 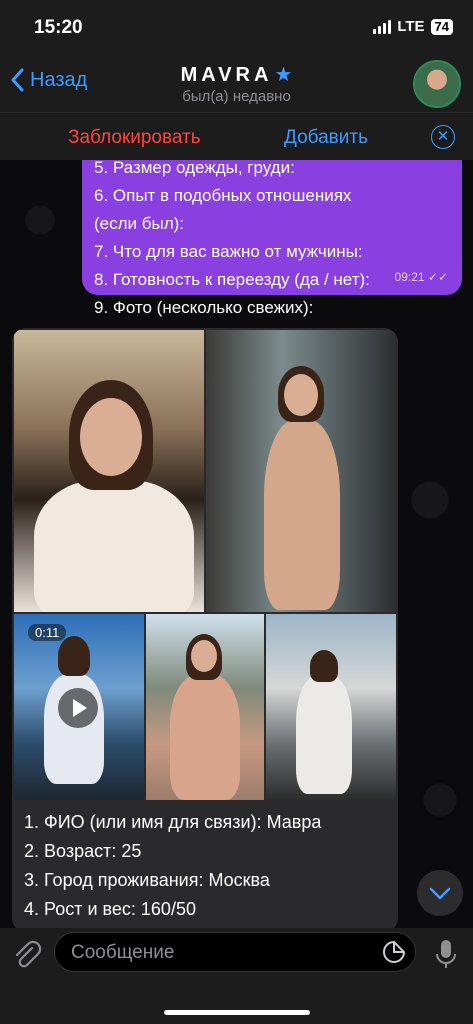 I want to click on message-line: 6. Опыт в подобных отношениях, so click(x=223, y=195).